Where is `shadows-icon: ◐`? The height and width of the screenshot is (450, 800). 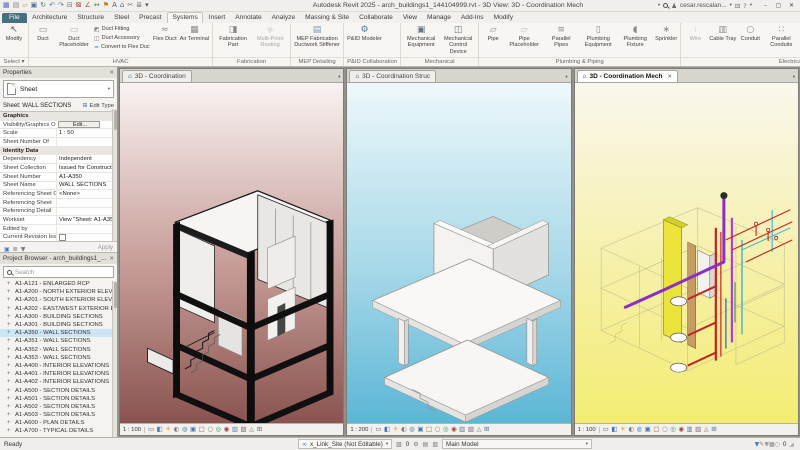
shadows-icon: ◐ is located at coordinates (404, 429).